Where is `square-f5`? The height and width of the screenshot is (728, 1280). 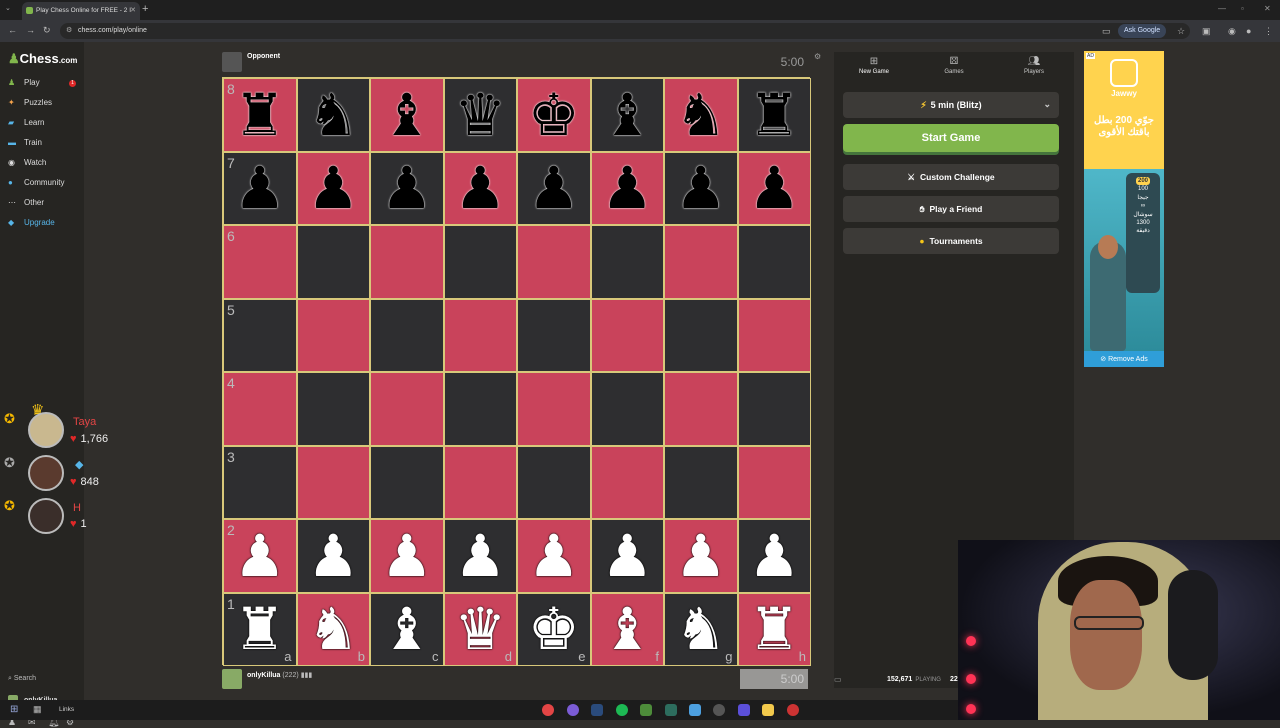 square-f5 is located at coordinates (627, 335).